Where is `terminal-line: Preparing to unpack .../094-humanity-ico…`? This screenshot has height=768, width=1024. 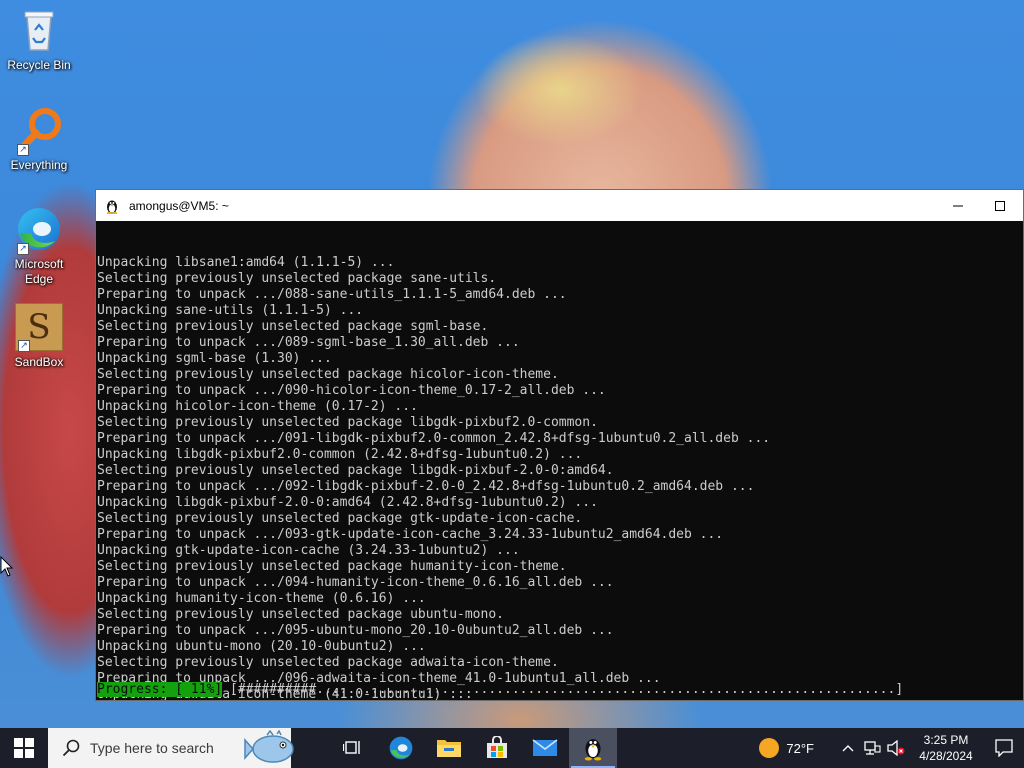 terminal-line: Preparing to unpack .../094-humanity-ico… is located at coordinates (355, 582).